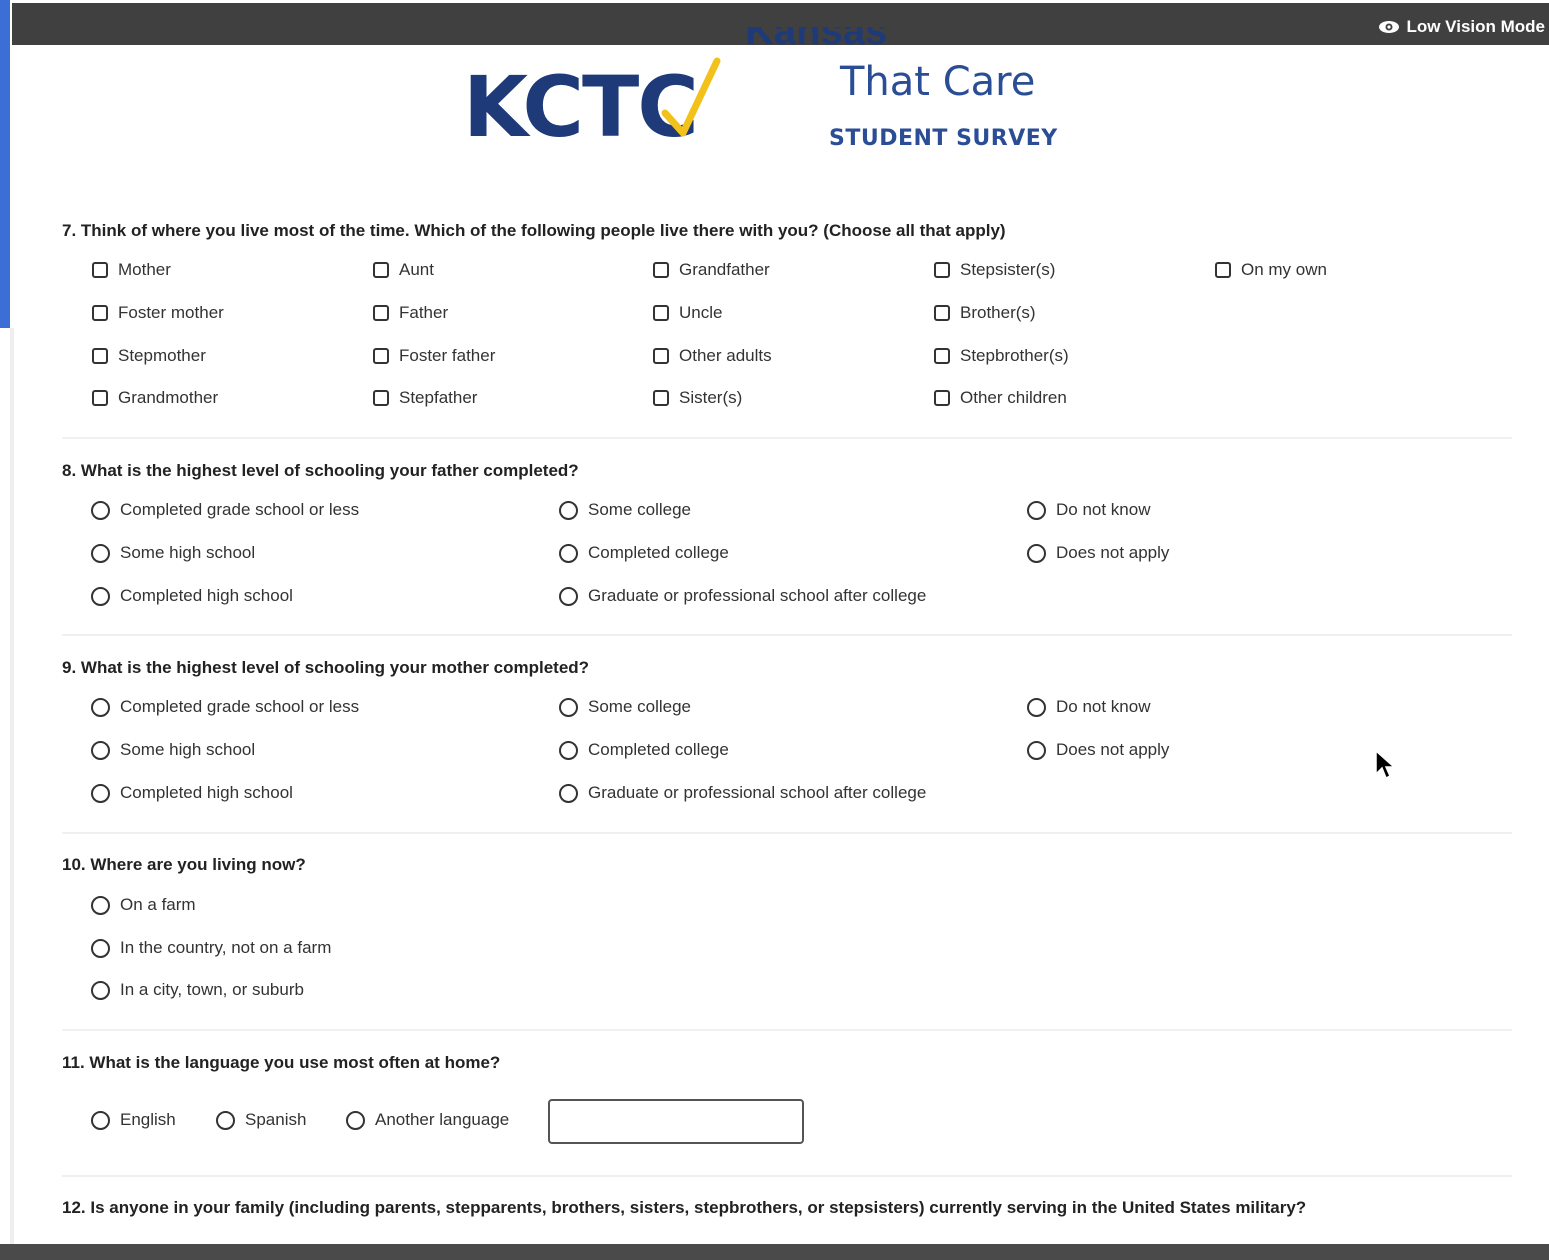 Image resolution: width=1549 pixels, height=1260 pixels. What do you see at coordinates (173, 750) in the screenshot?
I see `q9-option-some-high-school: Some high school` at bounding box center [173, 750].